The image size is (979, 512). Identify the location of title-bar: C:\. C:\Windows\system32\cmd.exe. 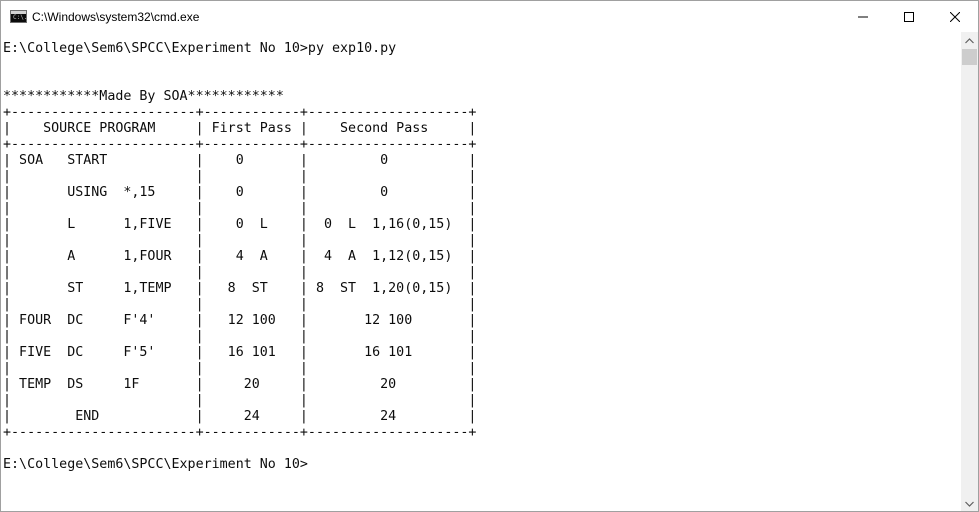
(489, 16).